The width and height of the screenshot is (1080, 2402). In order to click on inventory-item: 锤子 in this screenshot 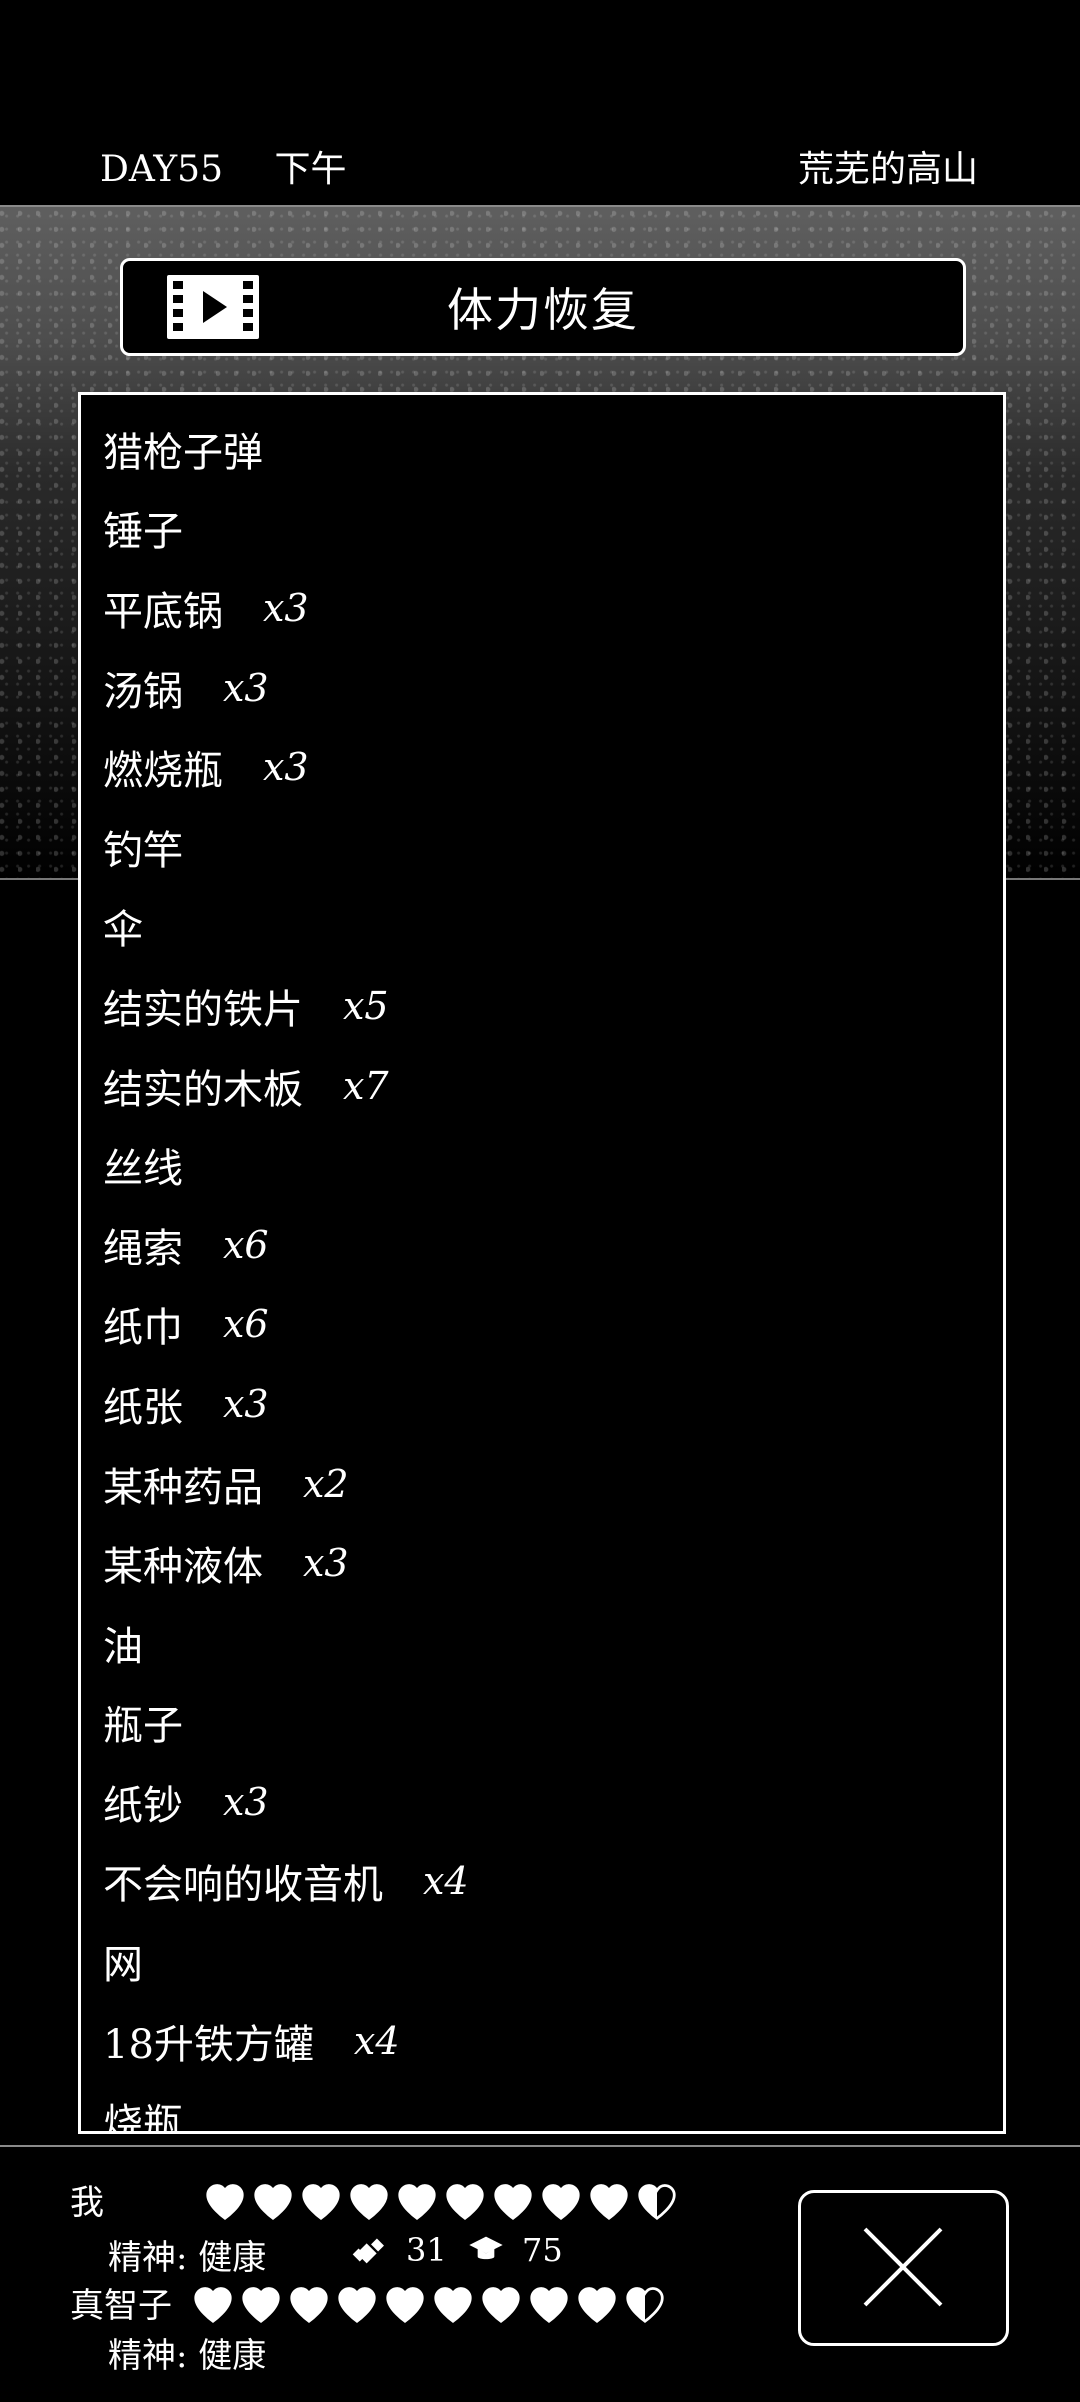, I will do `click(553, 529)`.